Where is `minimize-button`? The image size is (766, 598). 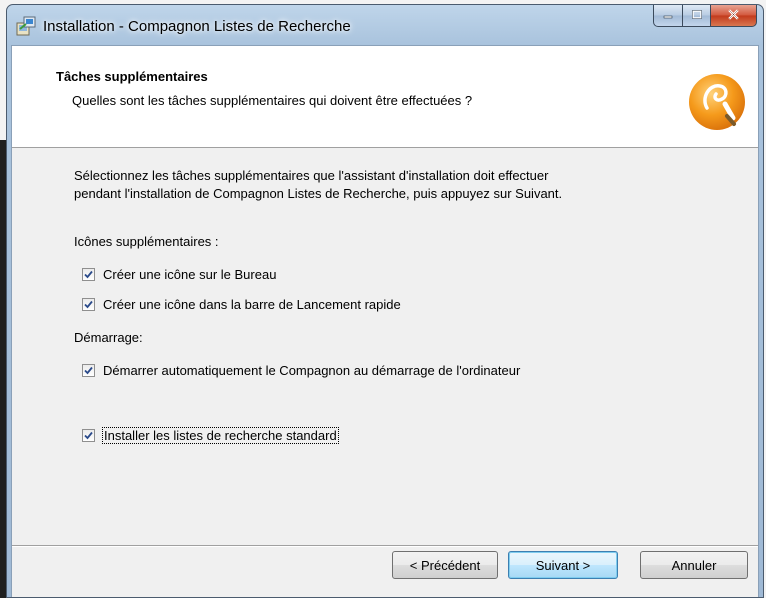
minimize-button is located at coordinates (668, 16).